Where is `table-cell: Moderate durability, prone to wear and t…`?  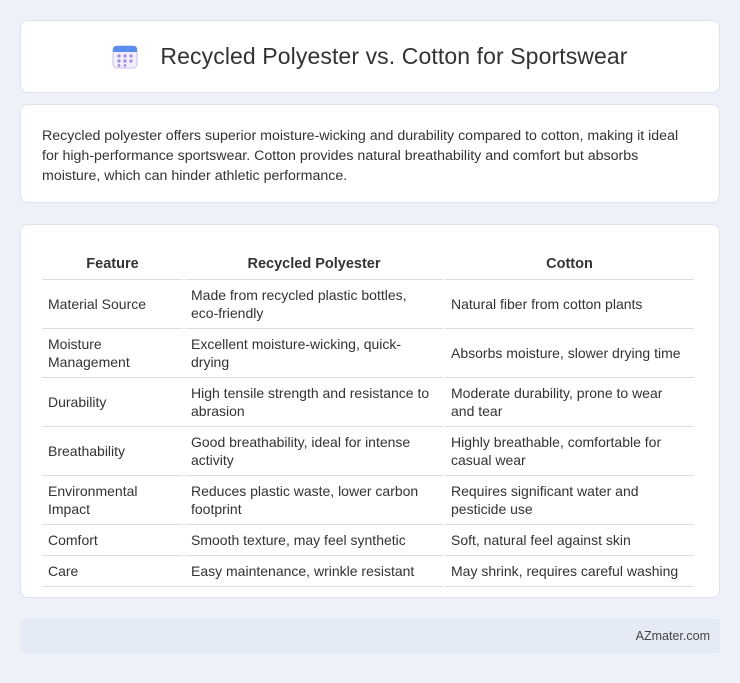
table-cell: Moderate durability, prone to wear and t… is located at coordinates (569, 402).